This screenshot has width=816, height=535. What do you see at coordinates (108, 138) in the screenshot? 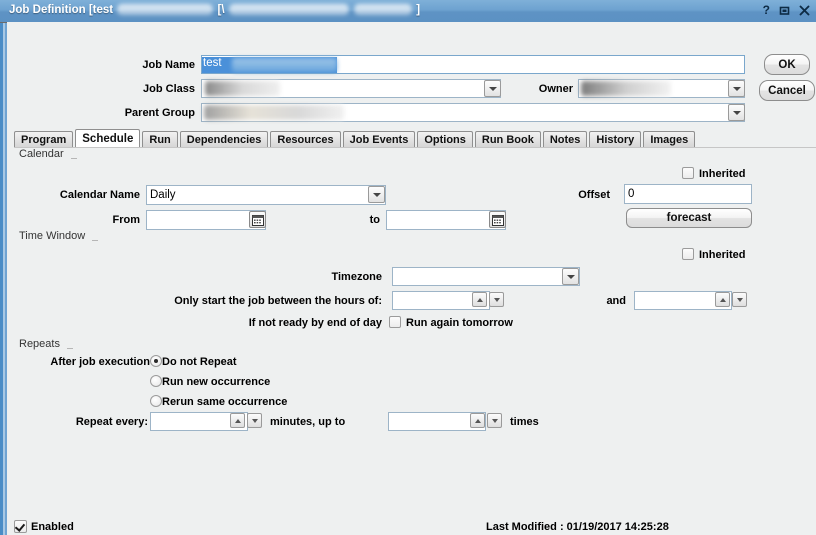
I see `tab-schedule: Schedule` at bounding box center [108, 138].